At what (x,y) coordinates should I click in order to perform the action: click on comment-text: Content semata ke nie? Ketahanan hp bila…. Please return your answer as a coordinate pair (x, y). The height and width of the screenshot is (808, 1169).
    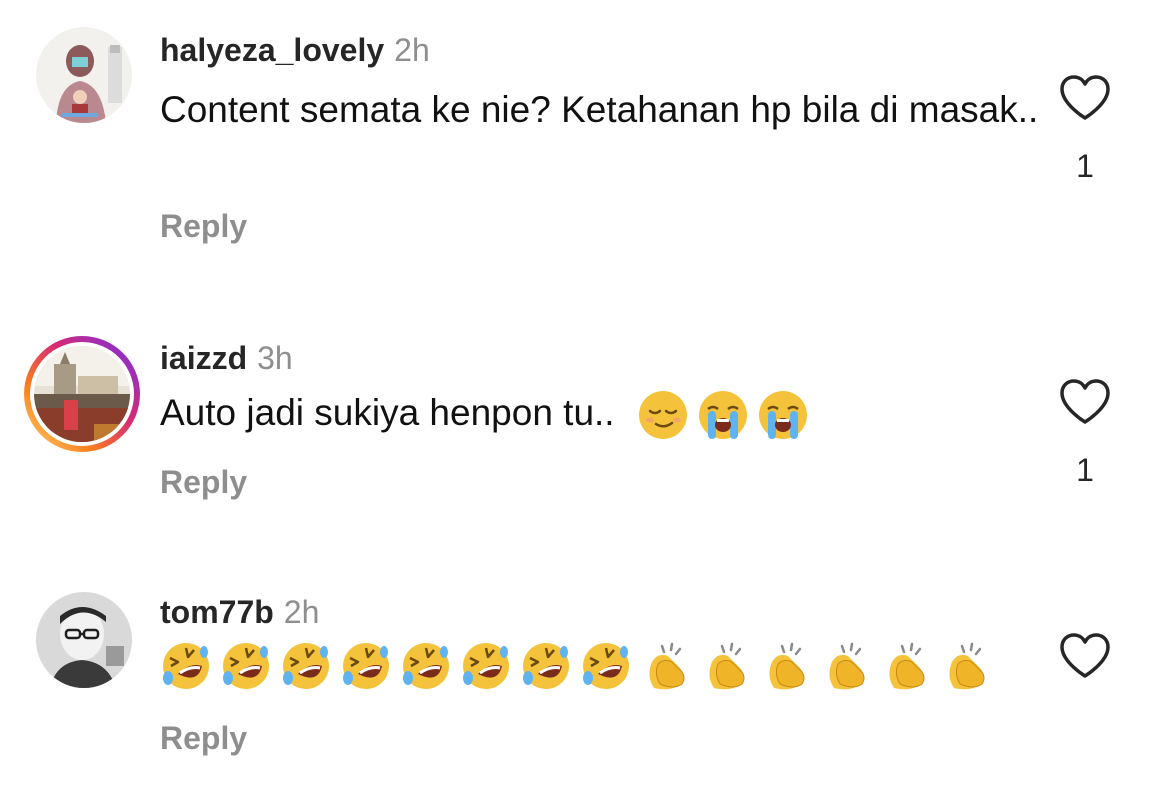
    Looking at the image, I should click on (599, 109).